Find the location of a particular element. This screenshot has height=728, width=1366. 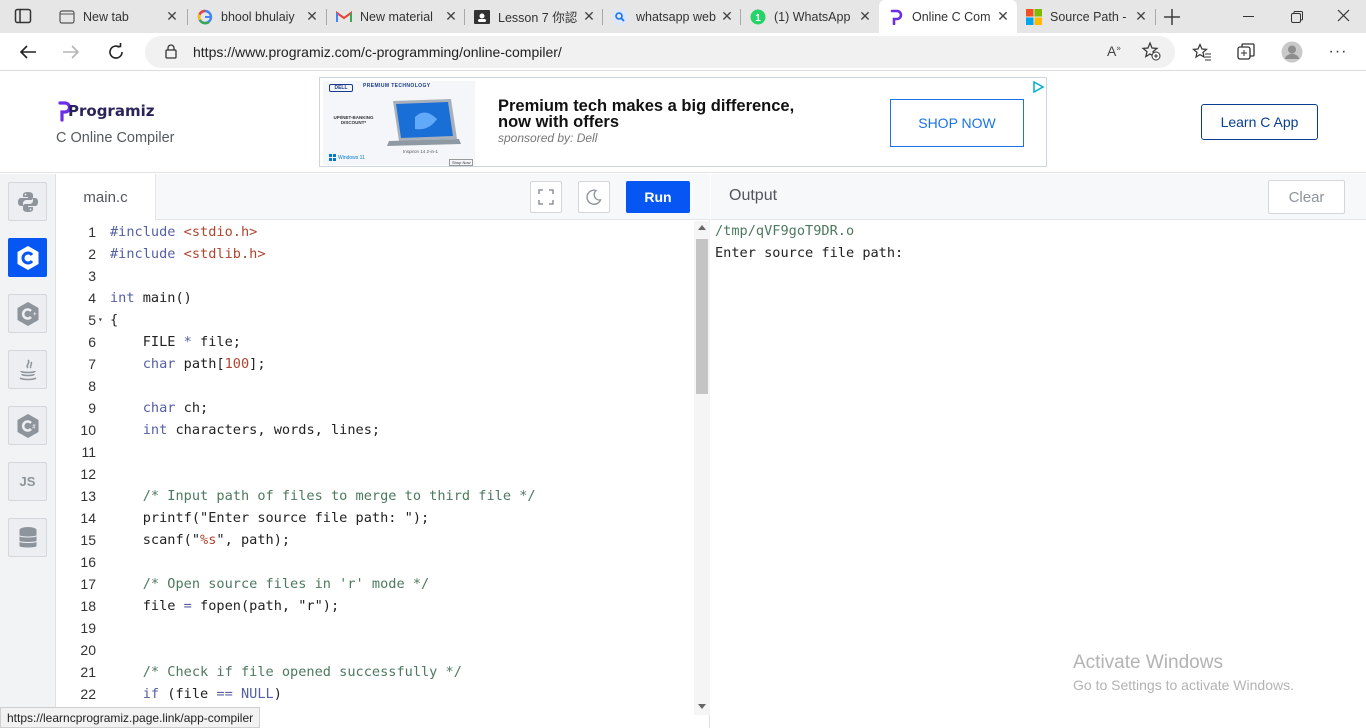

code-line: 12 is located at coordinates (375, 474).